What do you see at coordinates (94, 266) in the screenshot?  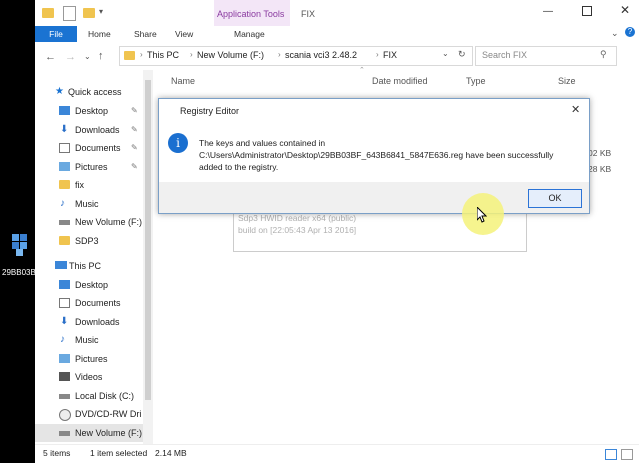 I see `nav-this-pc: This PC` at bounding box center [94, 266].